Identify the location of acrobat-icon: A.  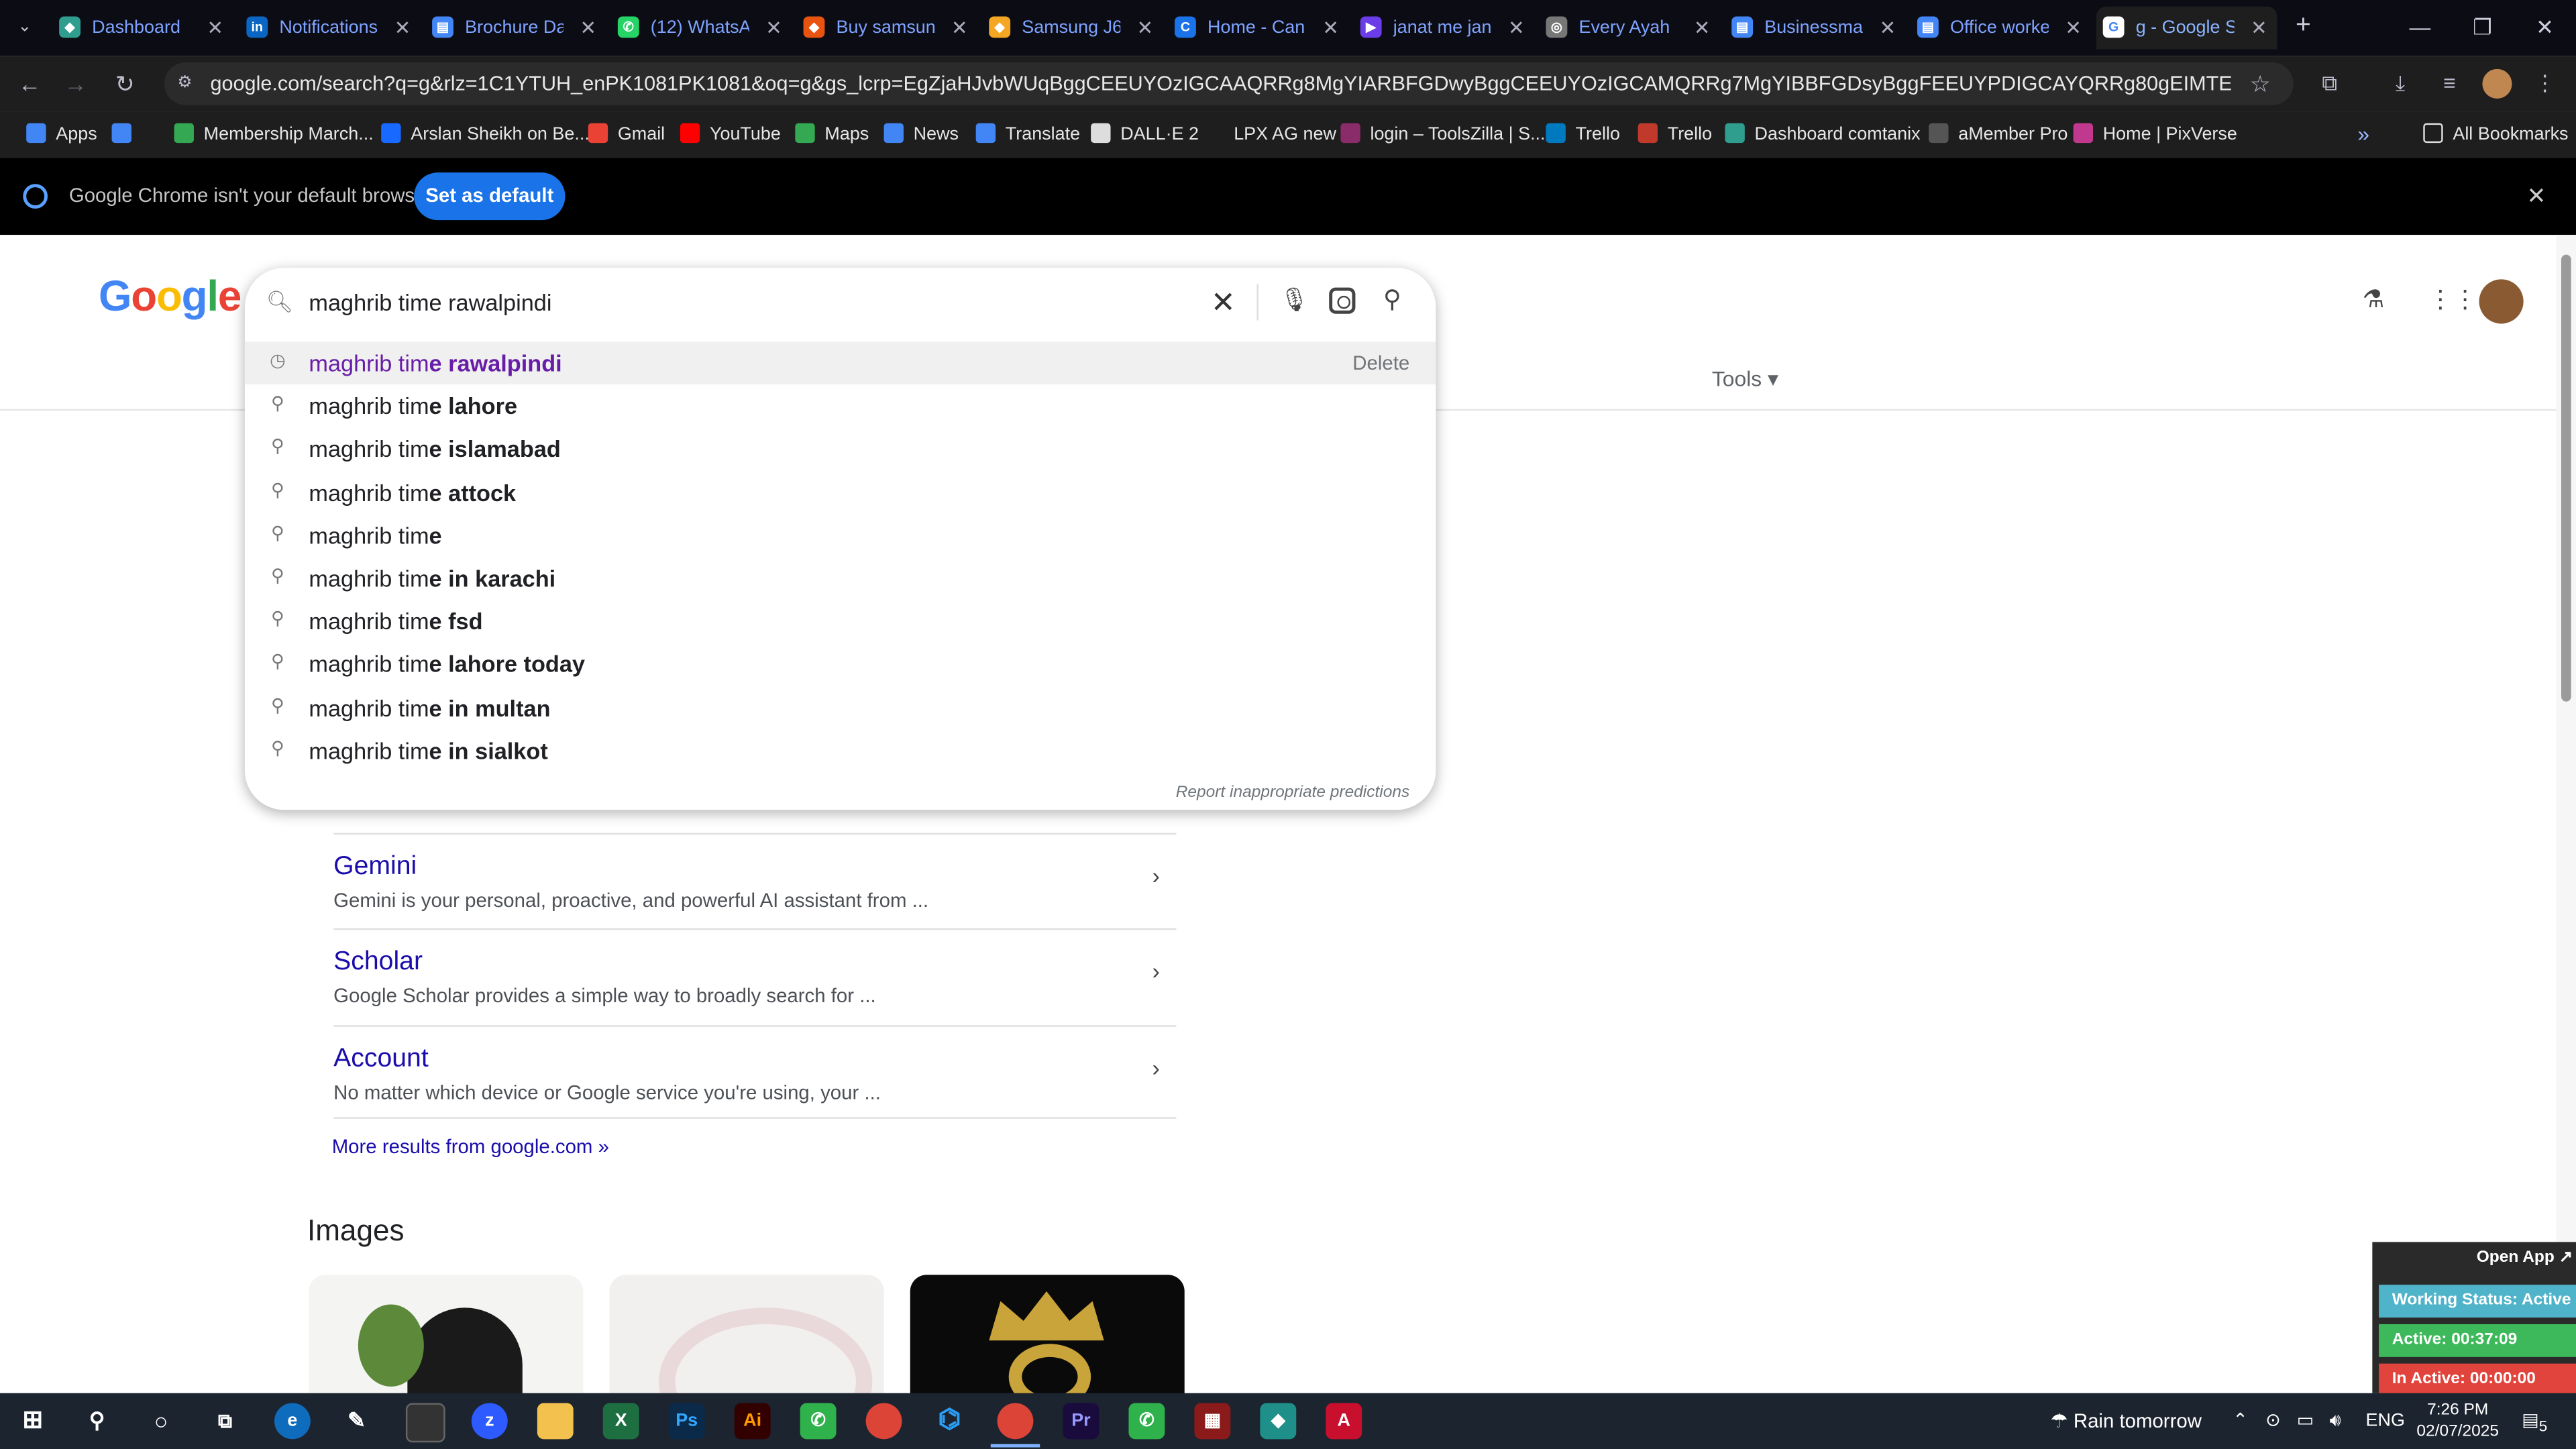
(1344, 1421).